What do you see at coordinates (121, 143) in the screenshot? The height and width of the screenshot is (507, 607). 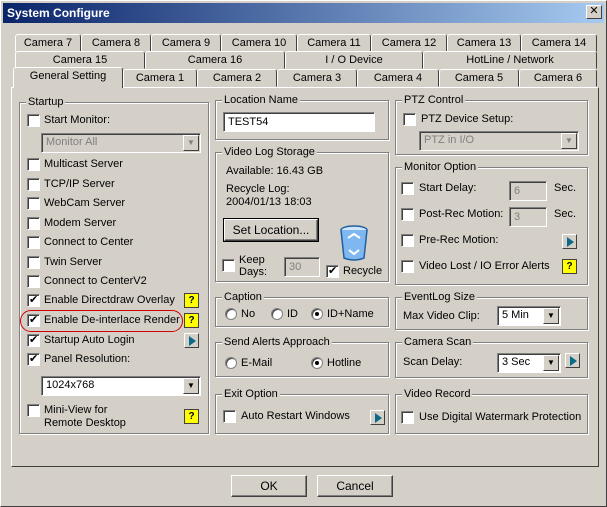 I see `monitor-select: Monitor All ▼` at bounding box center [121, 143].